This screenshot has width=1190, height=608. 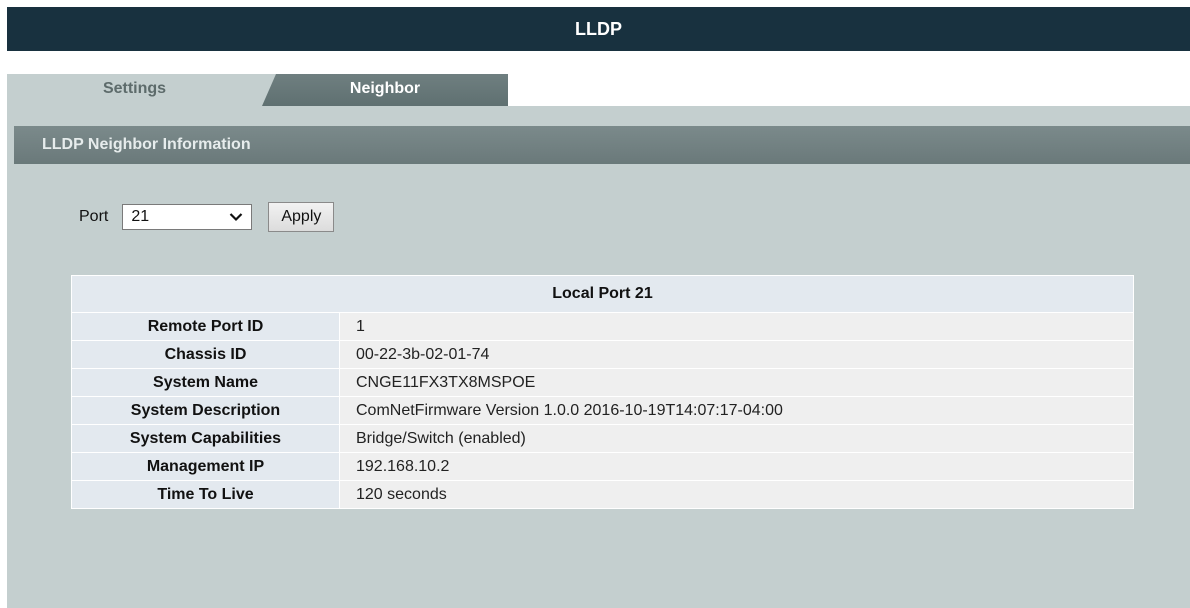 I want to click on port-label: Port, so click(x=94, y=216).